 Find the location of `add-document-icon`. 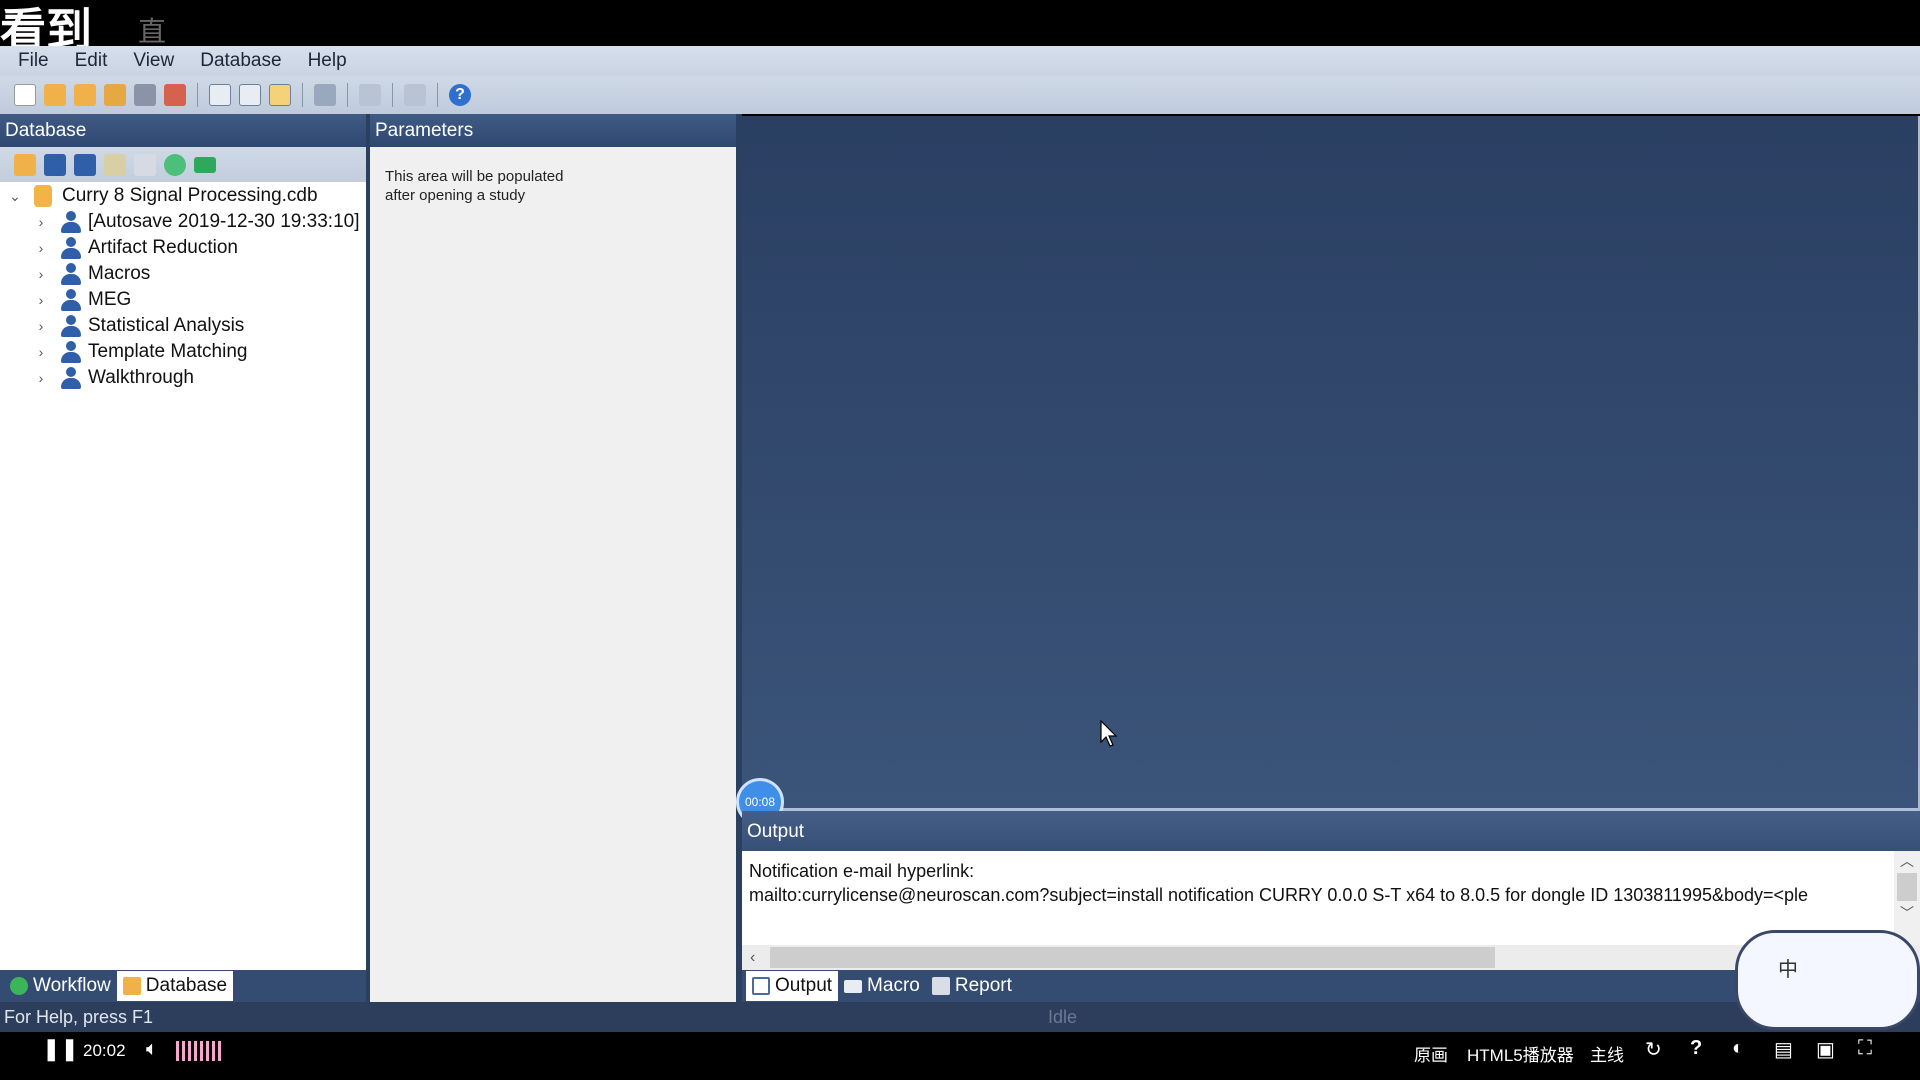

add-document-icon is located at coordinates (145, 164).